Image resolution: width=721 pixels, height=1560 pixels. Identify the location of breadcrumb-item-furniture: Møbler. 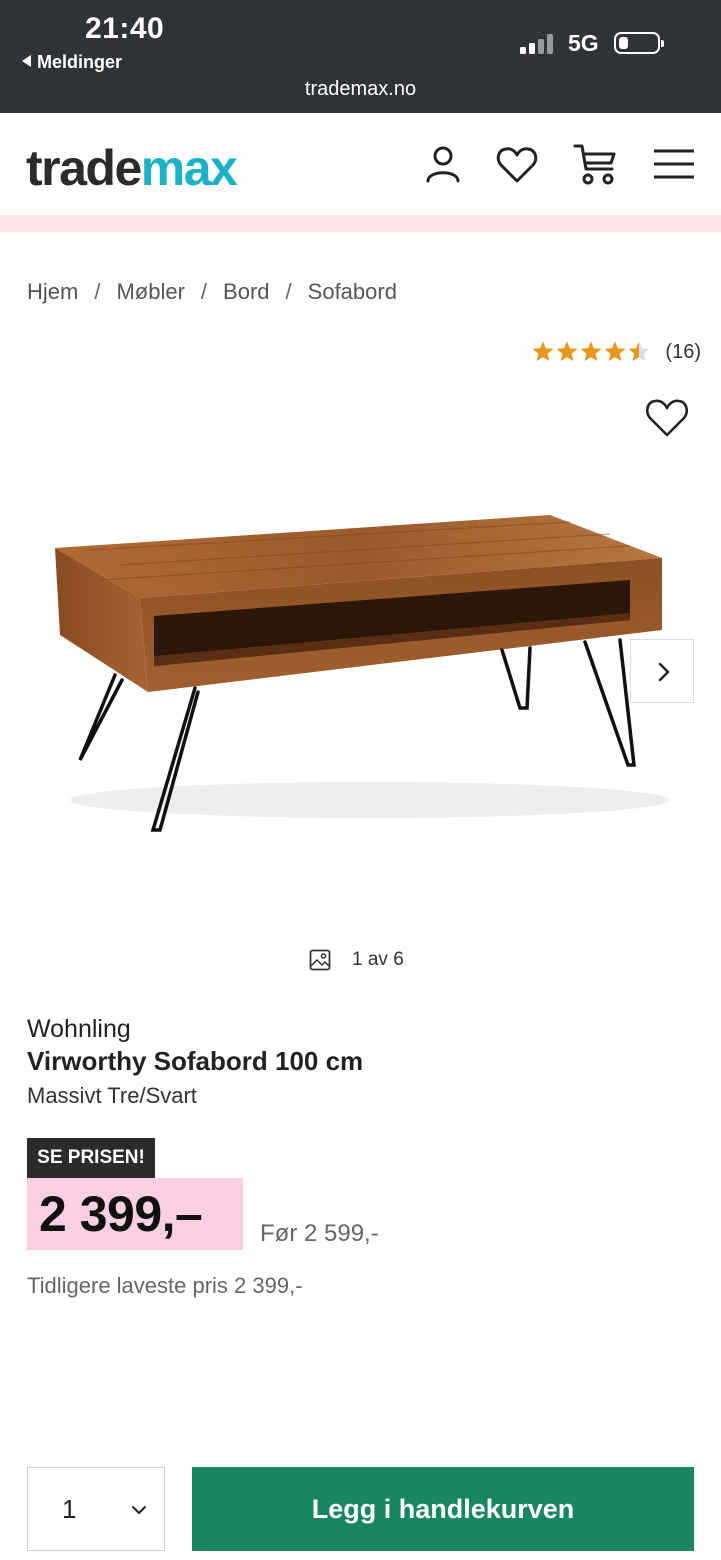
(150, 291).